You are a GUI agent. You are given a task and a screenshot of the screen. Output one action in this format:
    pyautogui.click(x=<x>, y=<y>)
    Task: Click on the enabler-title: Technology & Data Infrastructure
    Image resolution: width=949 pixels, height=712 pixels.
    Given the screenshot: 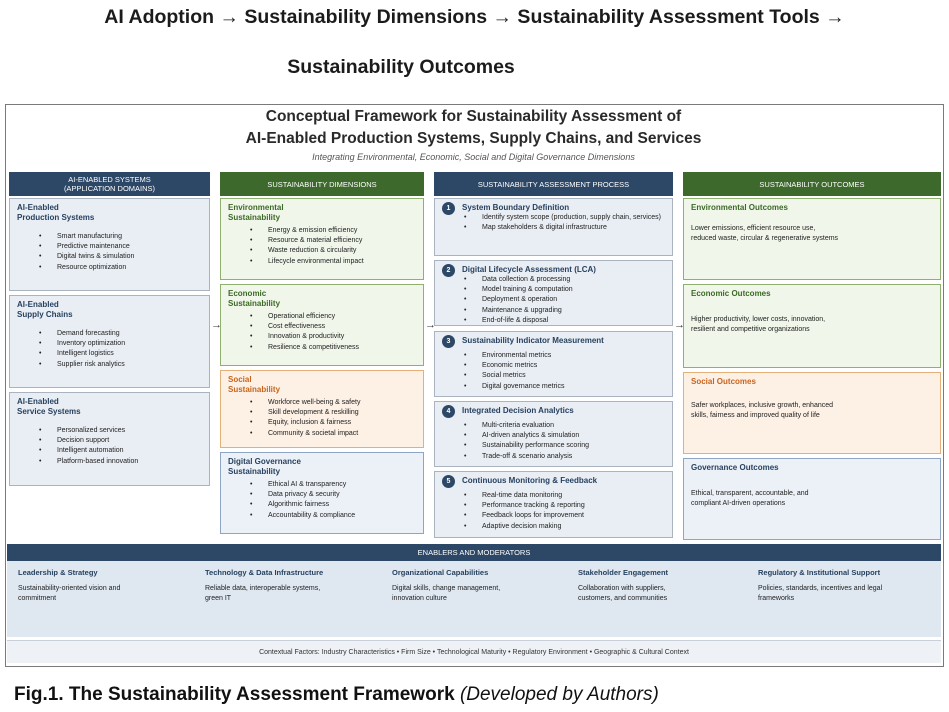 What is the action you would take?
    pyautogui.click(x=264, y=572)
    